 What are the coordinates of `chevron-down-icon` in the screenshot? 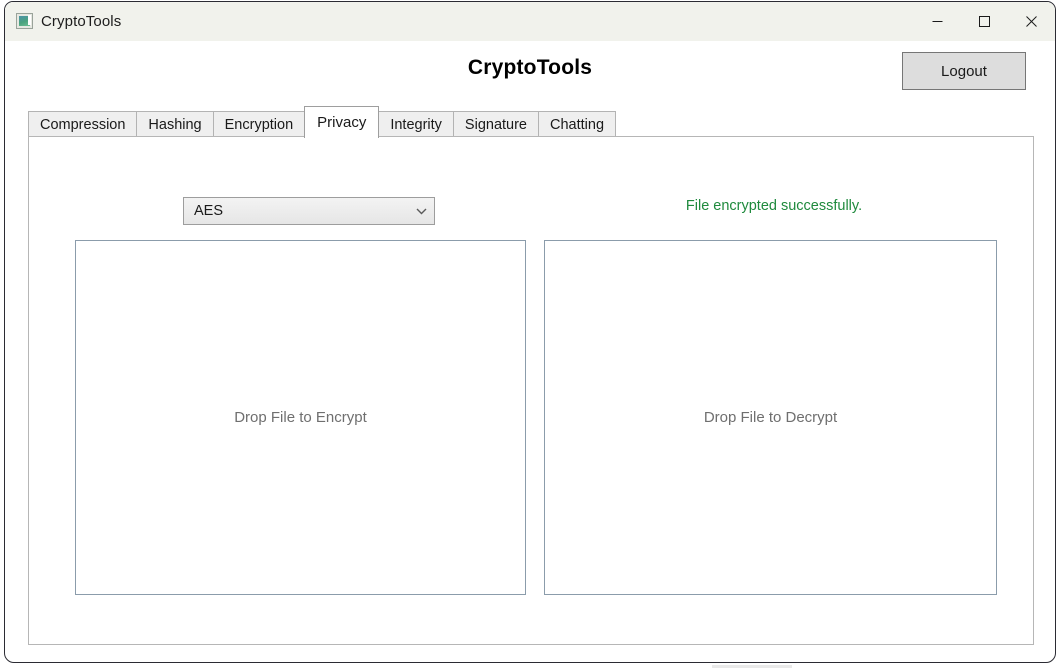 It's located at (421, 211).